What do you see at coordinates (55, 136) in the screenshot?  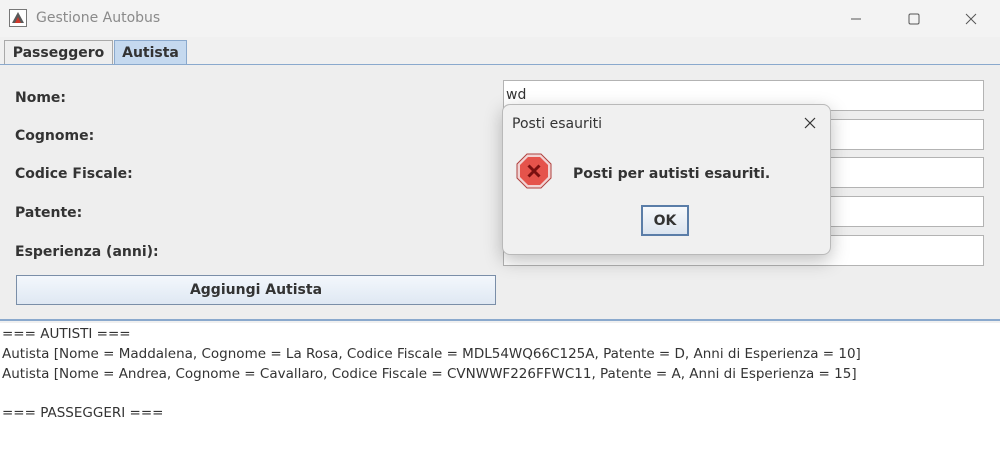 I see `cognome-label: Cognome:` at bounding box center [55, 136].